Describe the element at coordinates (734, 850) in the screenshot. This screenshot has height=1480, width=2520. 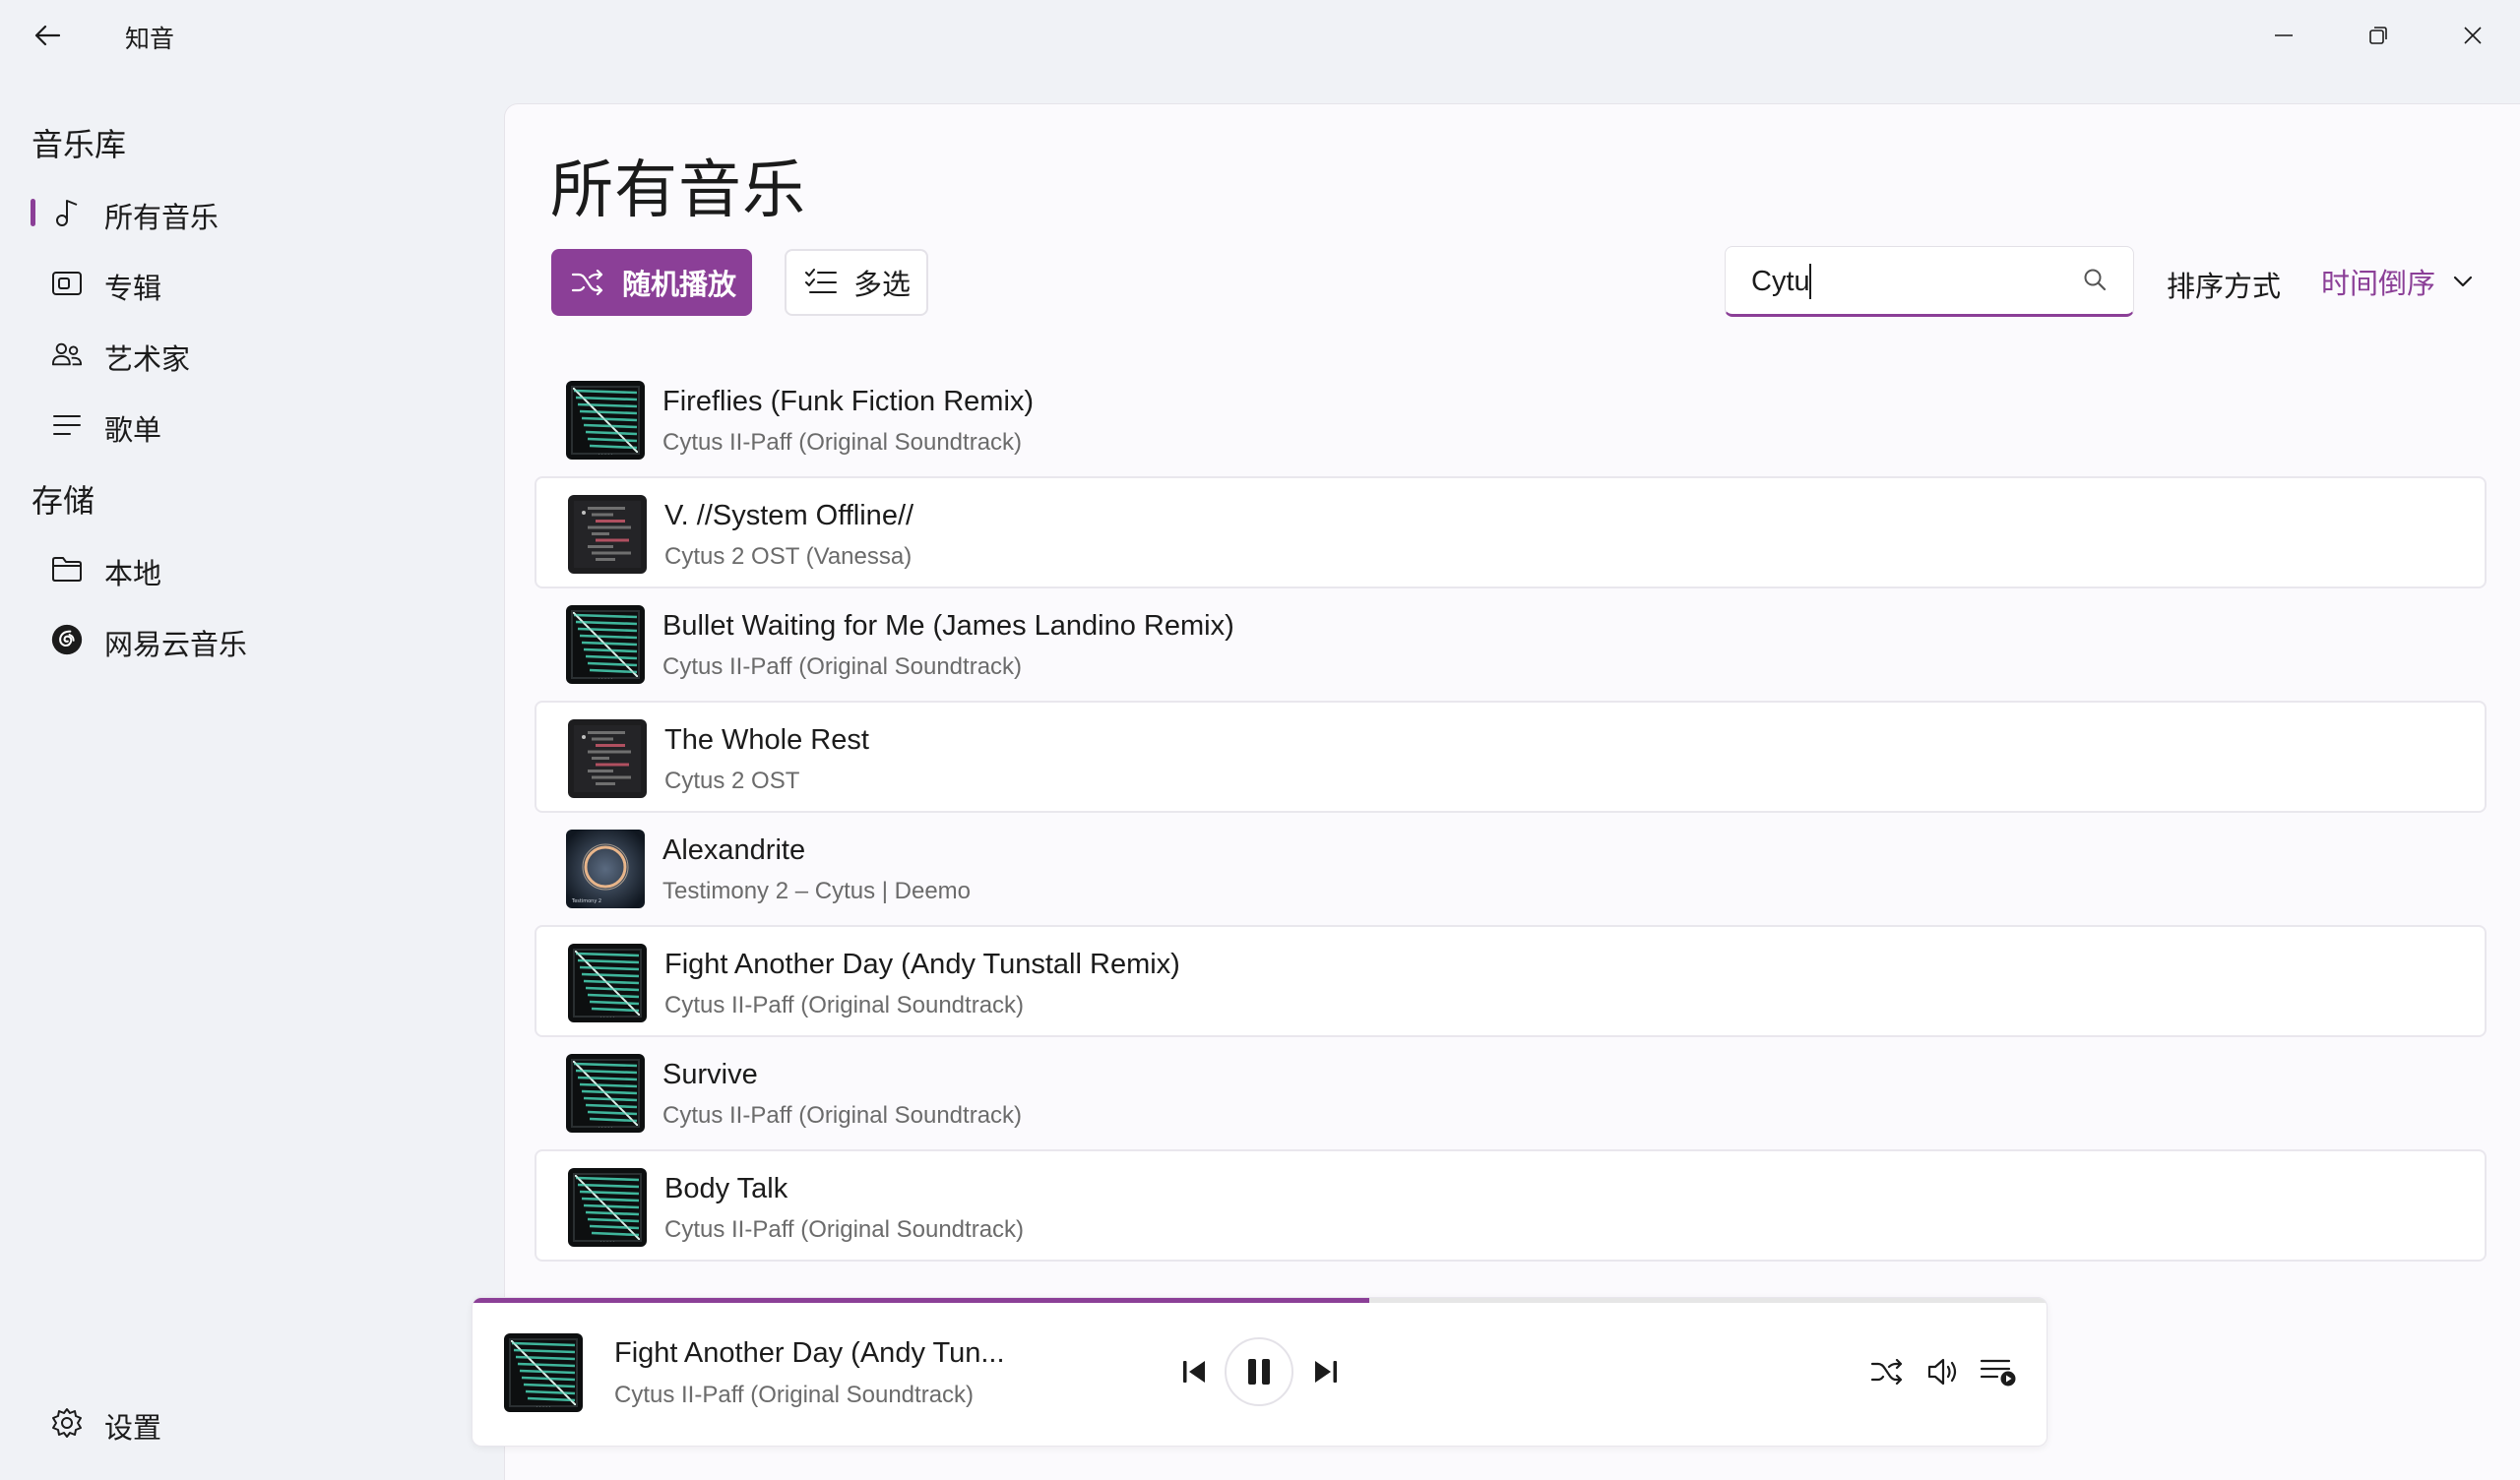
I see `song-title: Alexandrite` at that location.